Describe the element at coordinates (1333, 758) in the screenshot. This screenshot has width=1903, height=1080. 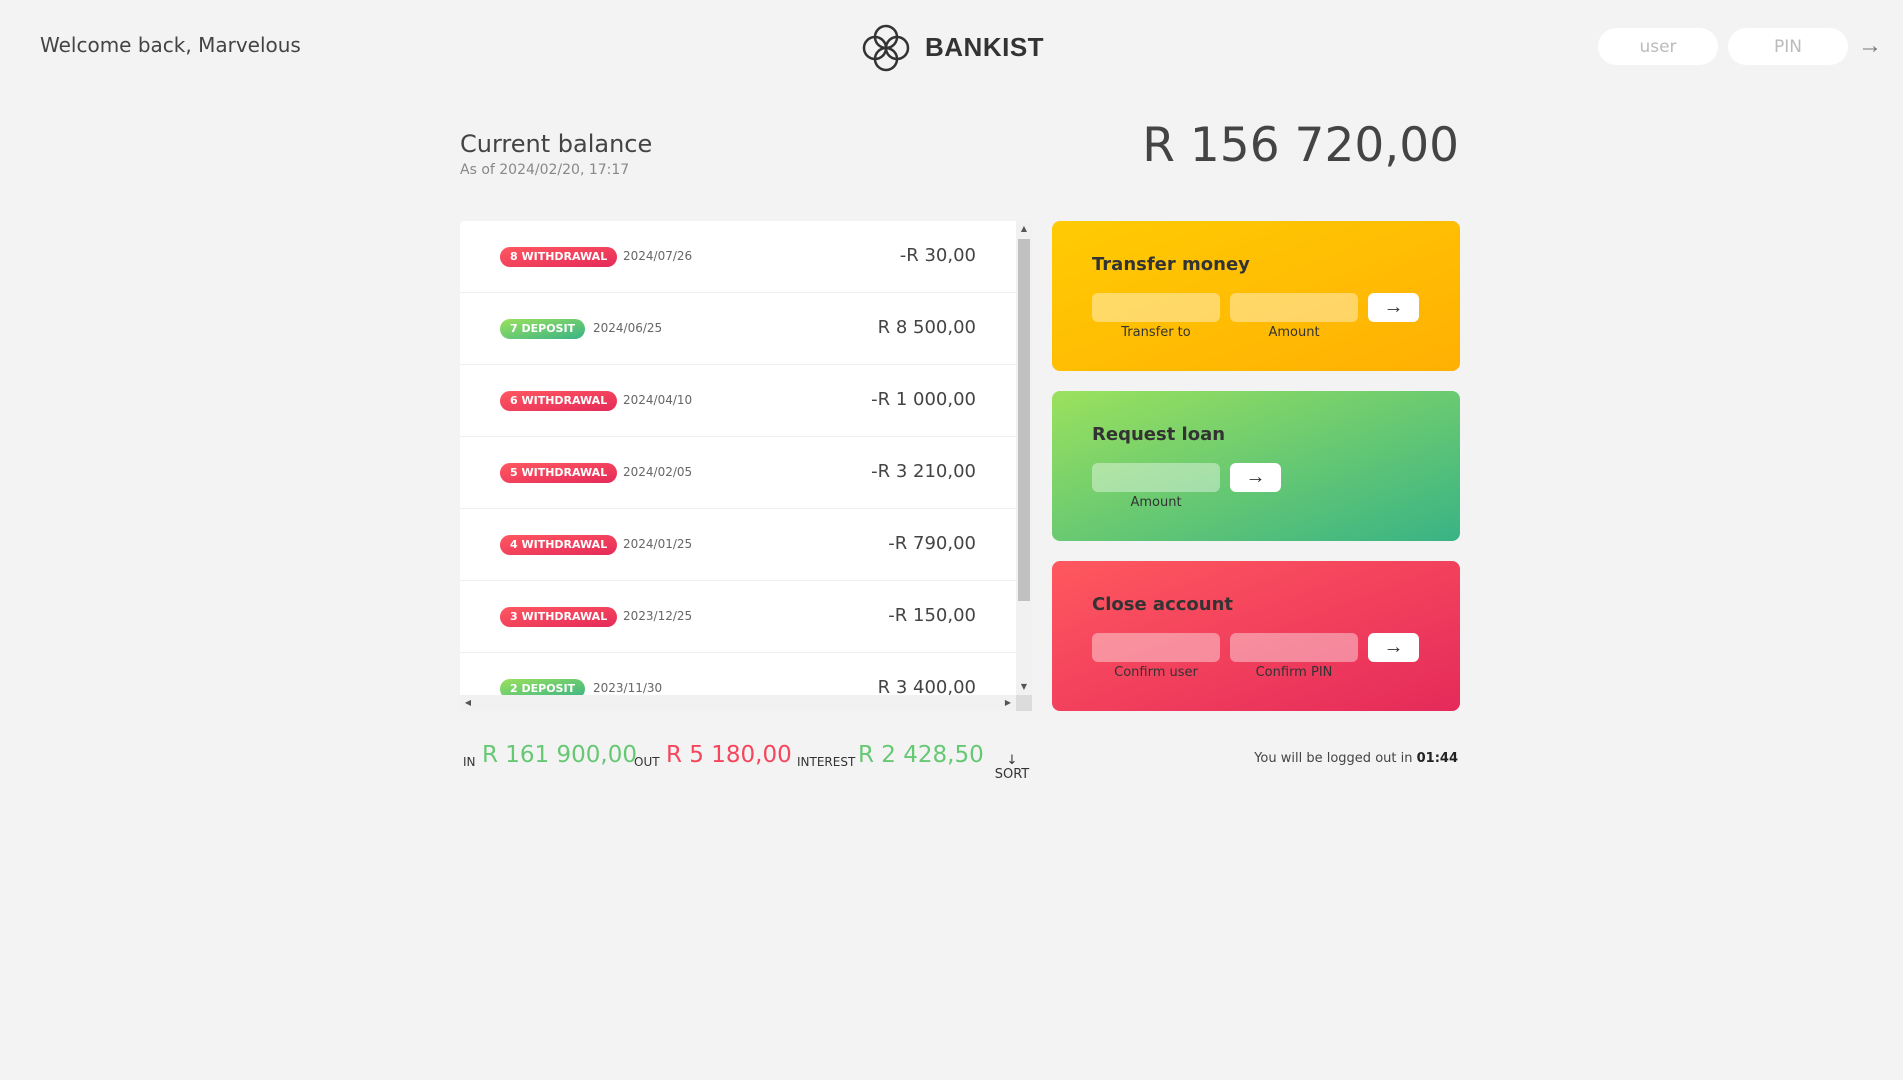
I see `logout-timer-prefix: You will be logged out in` at that location.